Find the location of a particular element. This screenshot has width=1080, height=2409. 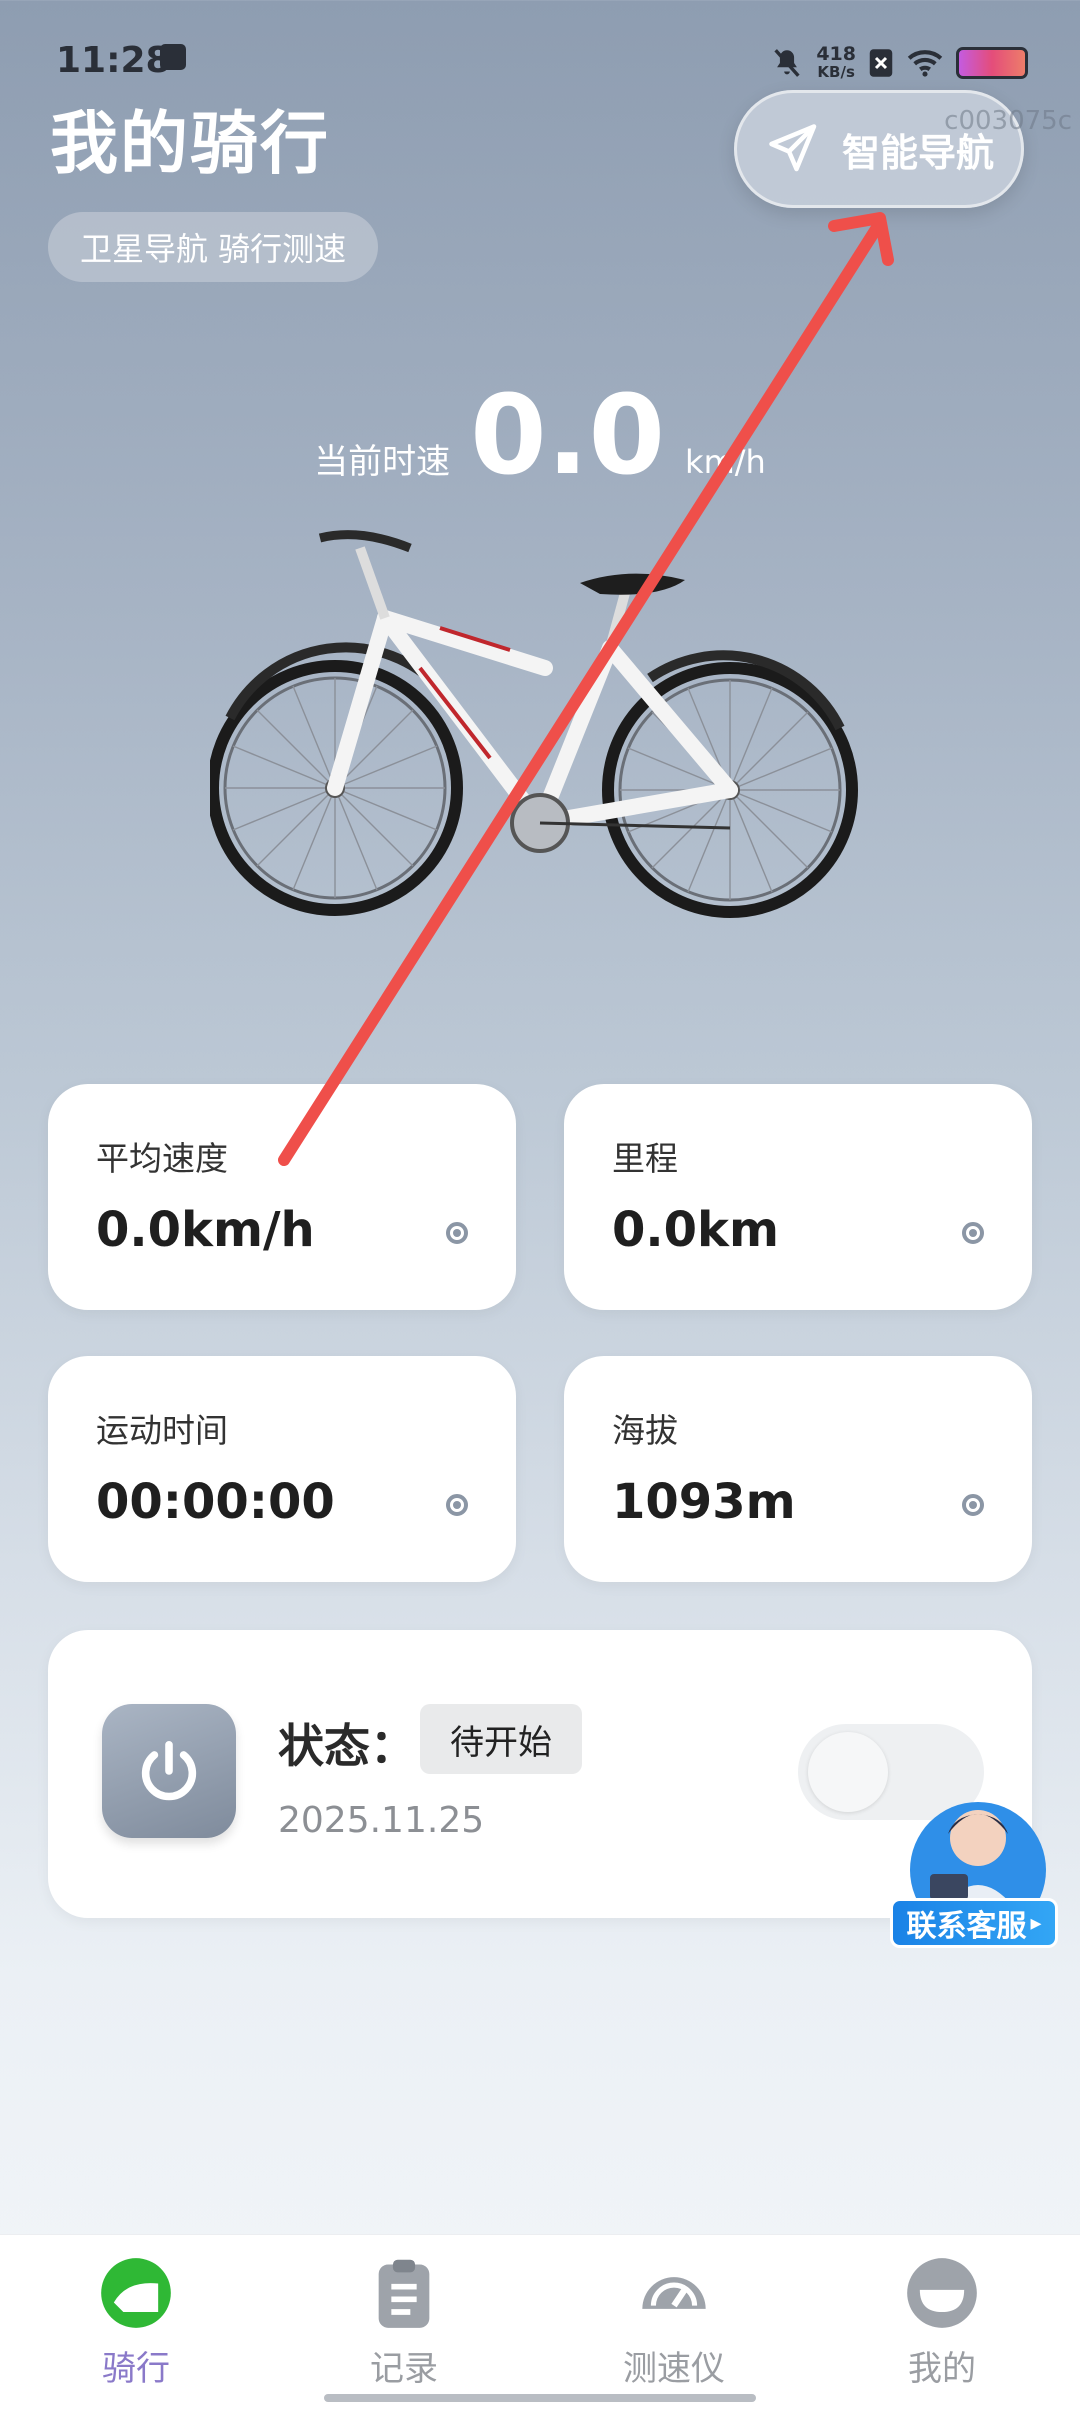

nav-item-ride: 骑行 is located at coordinates (136, 2322).